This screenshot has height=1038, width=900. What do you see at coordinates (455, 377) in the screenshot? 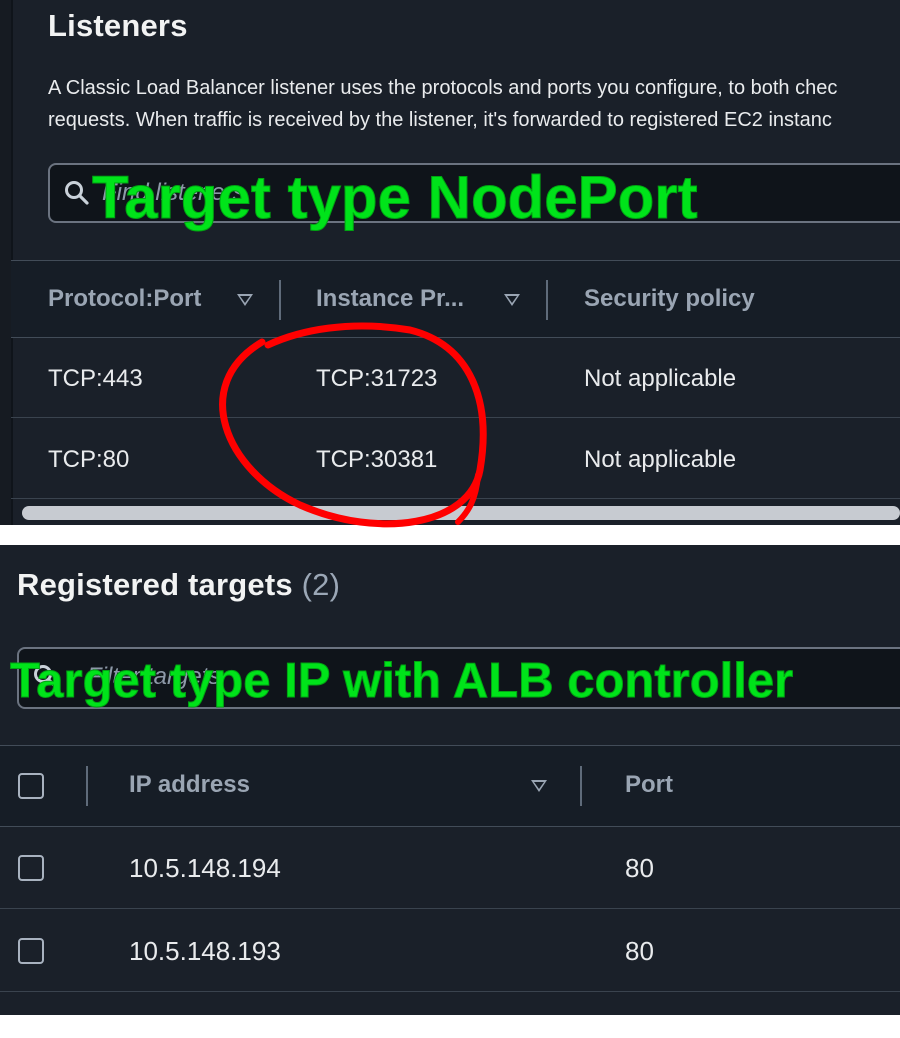
I see `table-row: TCP:443 TCP:31723 Not applicable` at bounding box center [455, 377].